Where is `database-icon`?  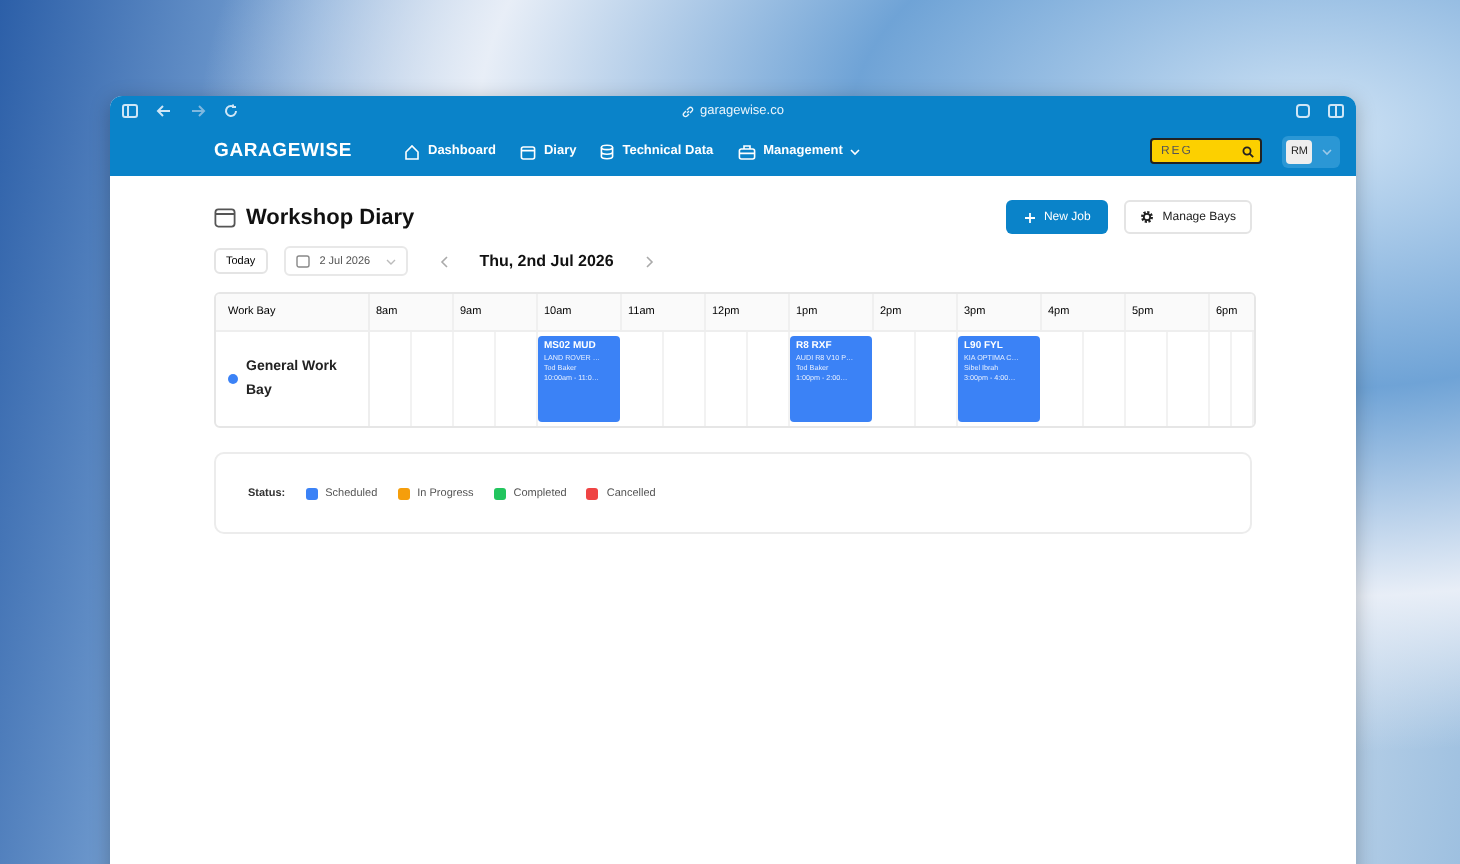 database-icon is located at coordinates (607, 151).